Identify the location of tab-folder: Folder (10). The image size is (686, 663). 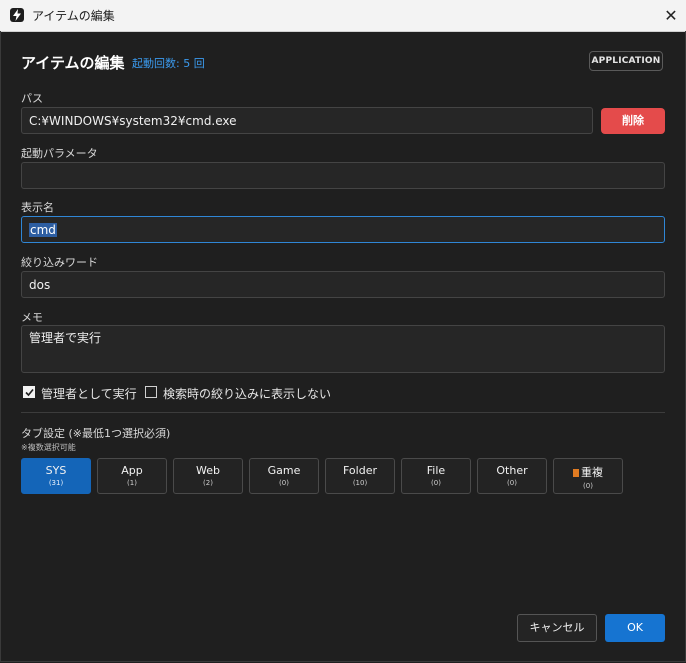
(360, 476).